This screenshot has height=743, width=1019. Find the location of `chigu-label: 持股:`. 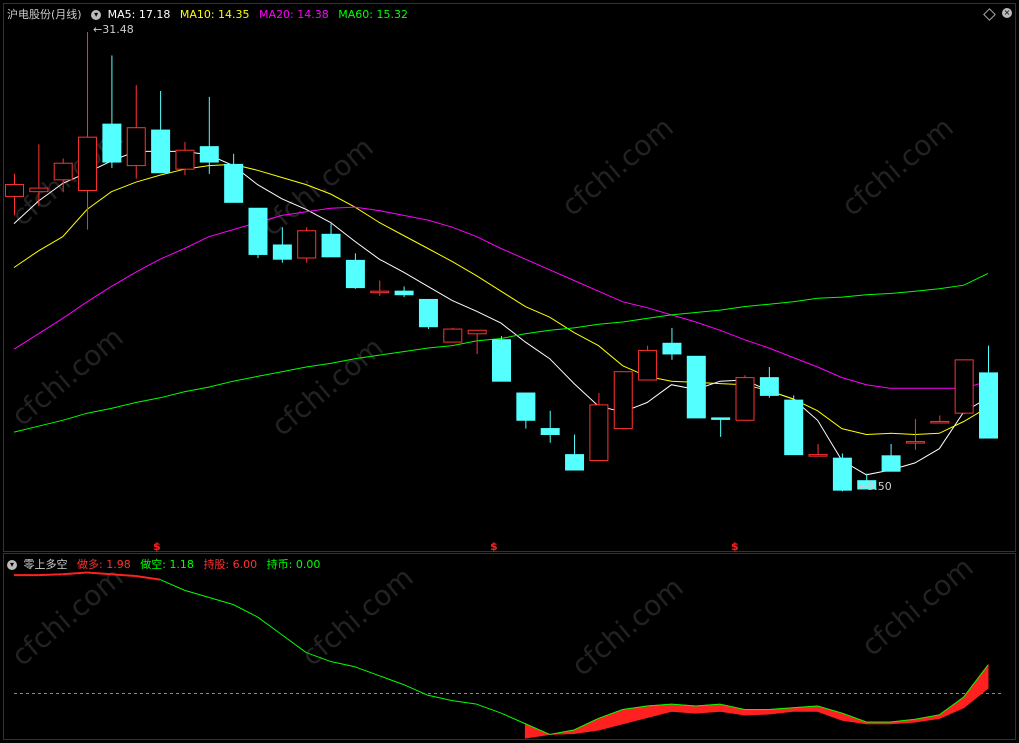

chigu-label: 持股: is located at coordinates (216, 564).